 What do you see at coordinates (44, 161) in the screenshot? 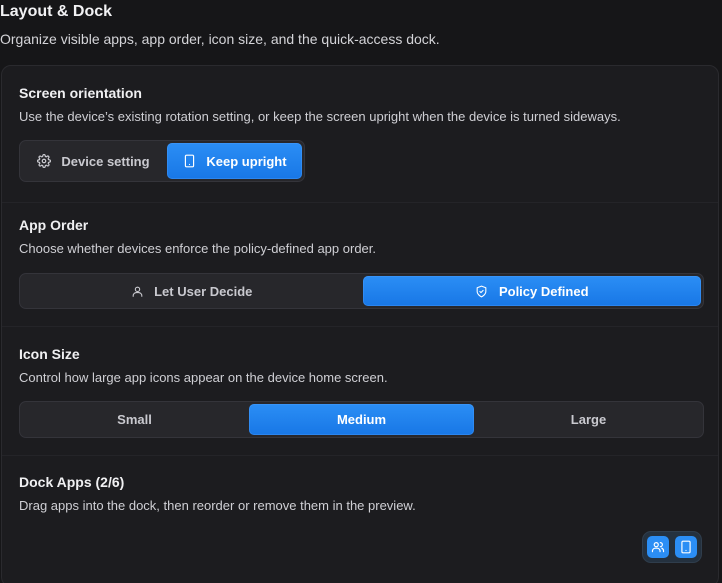
I see `gear-icon` at bounding box center [44, 161].